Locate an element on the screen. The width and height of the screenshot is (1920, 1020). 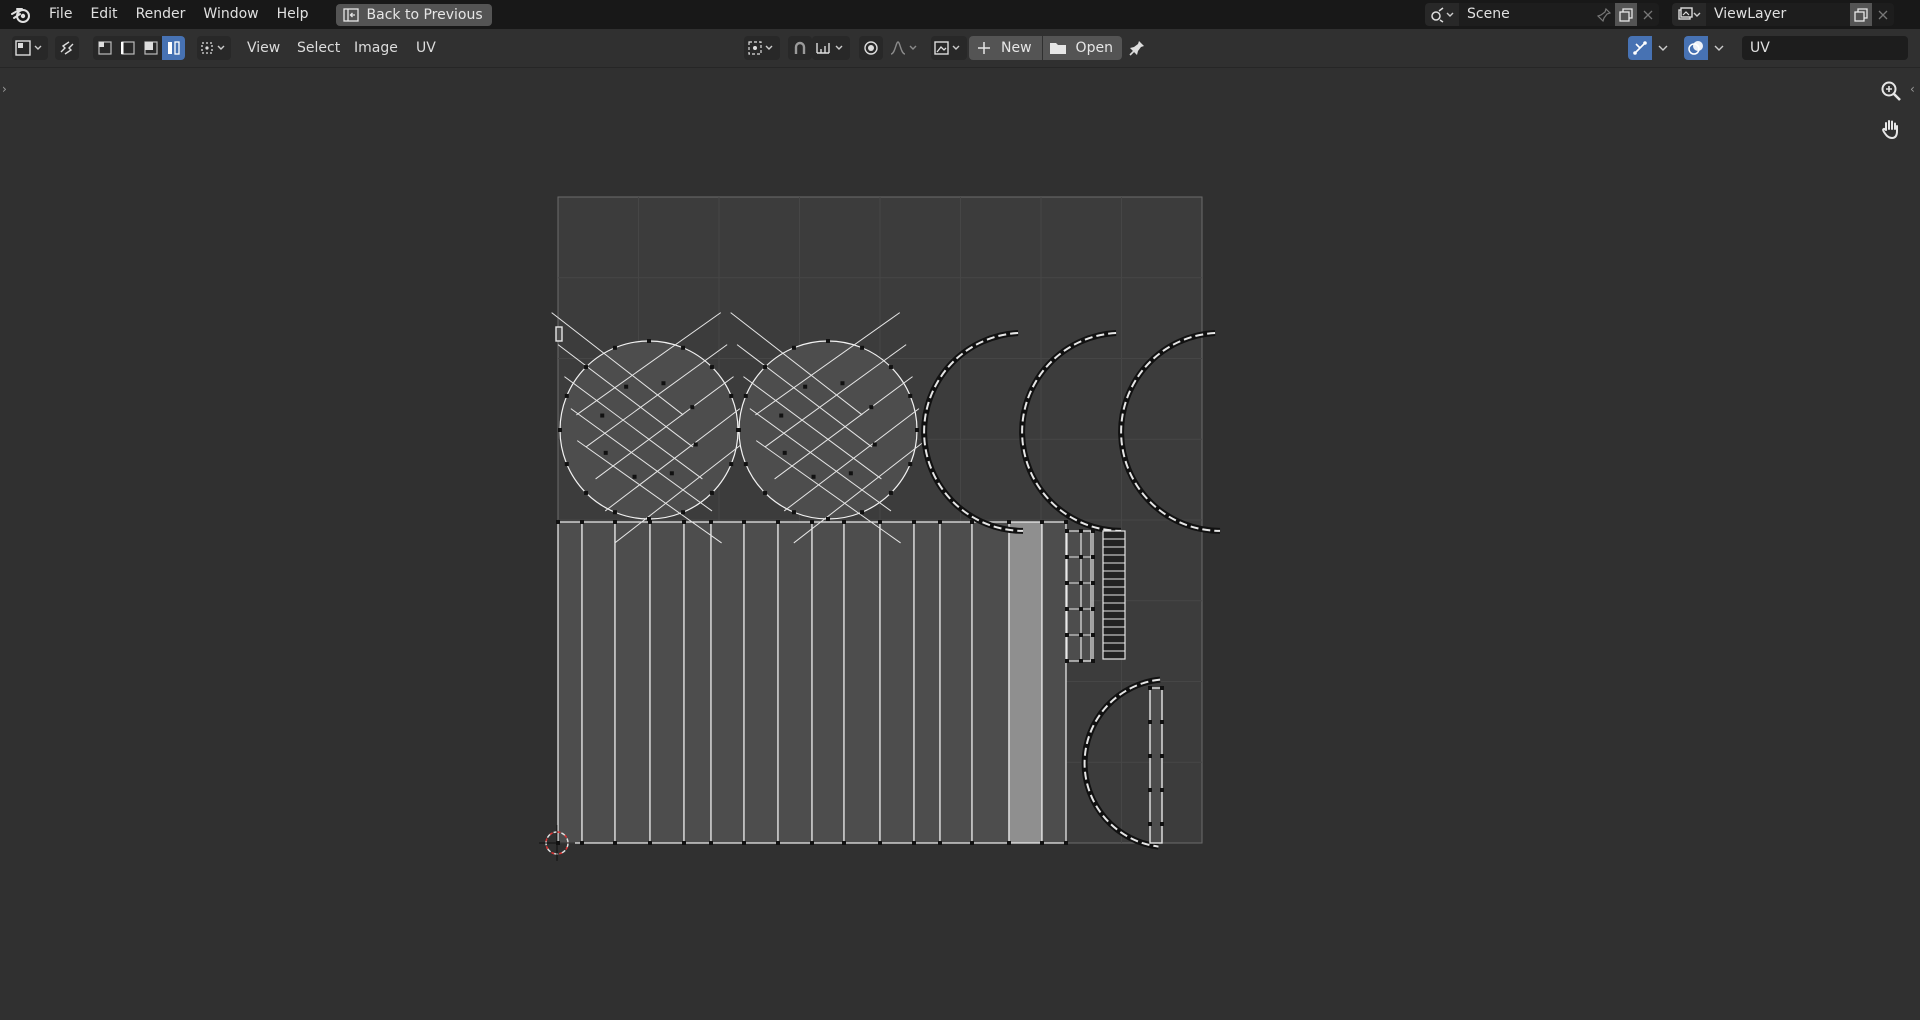
view-layer-browse-button is located at coordinates (1689, 14).